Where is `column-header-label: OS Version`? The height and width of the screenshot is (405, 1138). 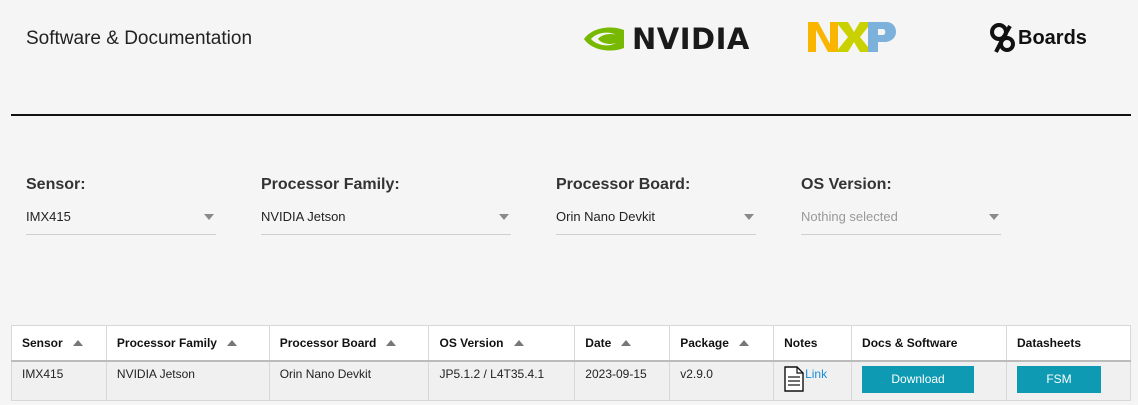 column-header-label: OS Version is located at coordinates (471, 343).